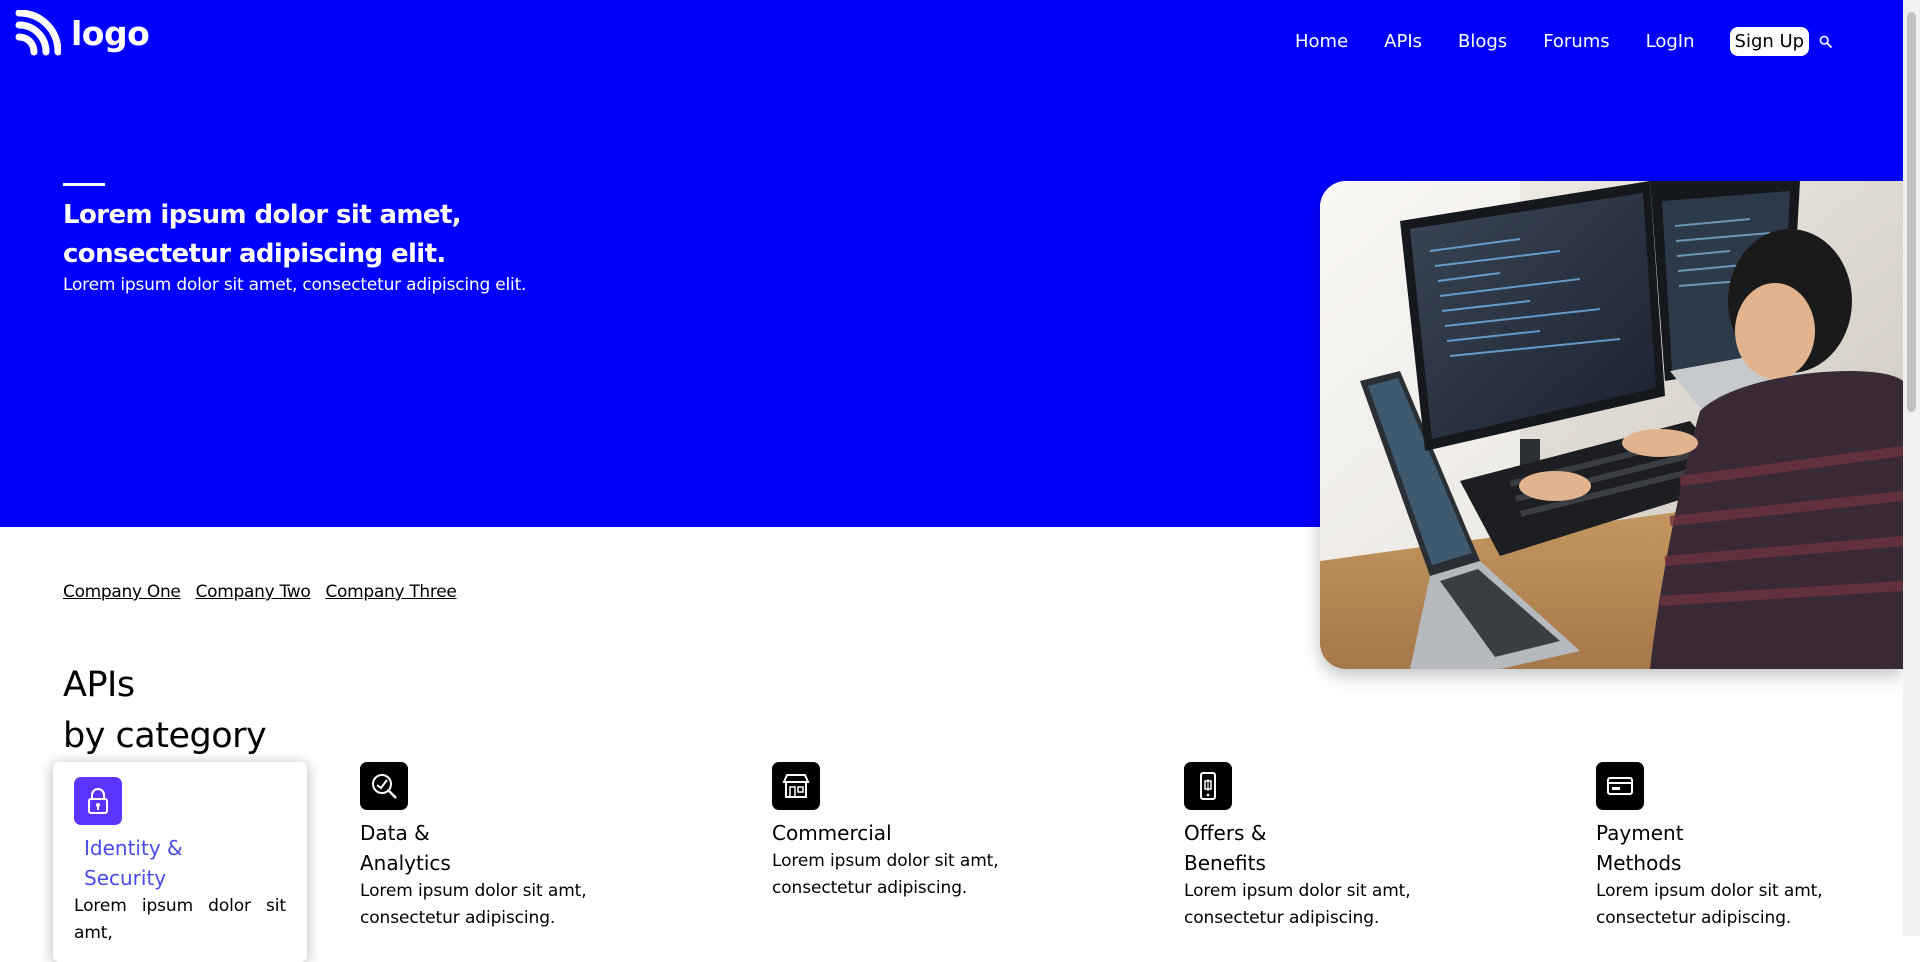 The height and width of the screenshot is (962, 1920). What do you see at coordinates (1911, 212) in the screenshot?
I see `scrollbar-thumb` at bounding box center [1911, 212].